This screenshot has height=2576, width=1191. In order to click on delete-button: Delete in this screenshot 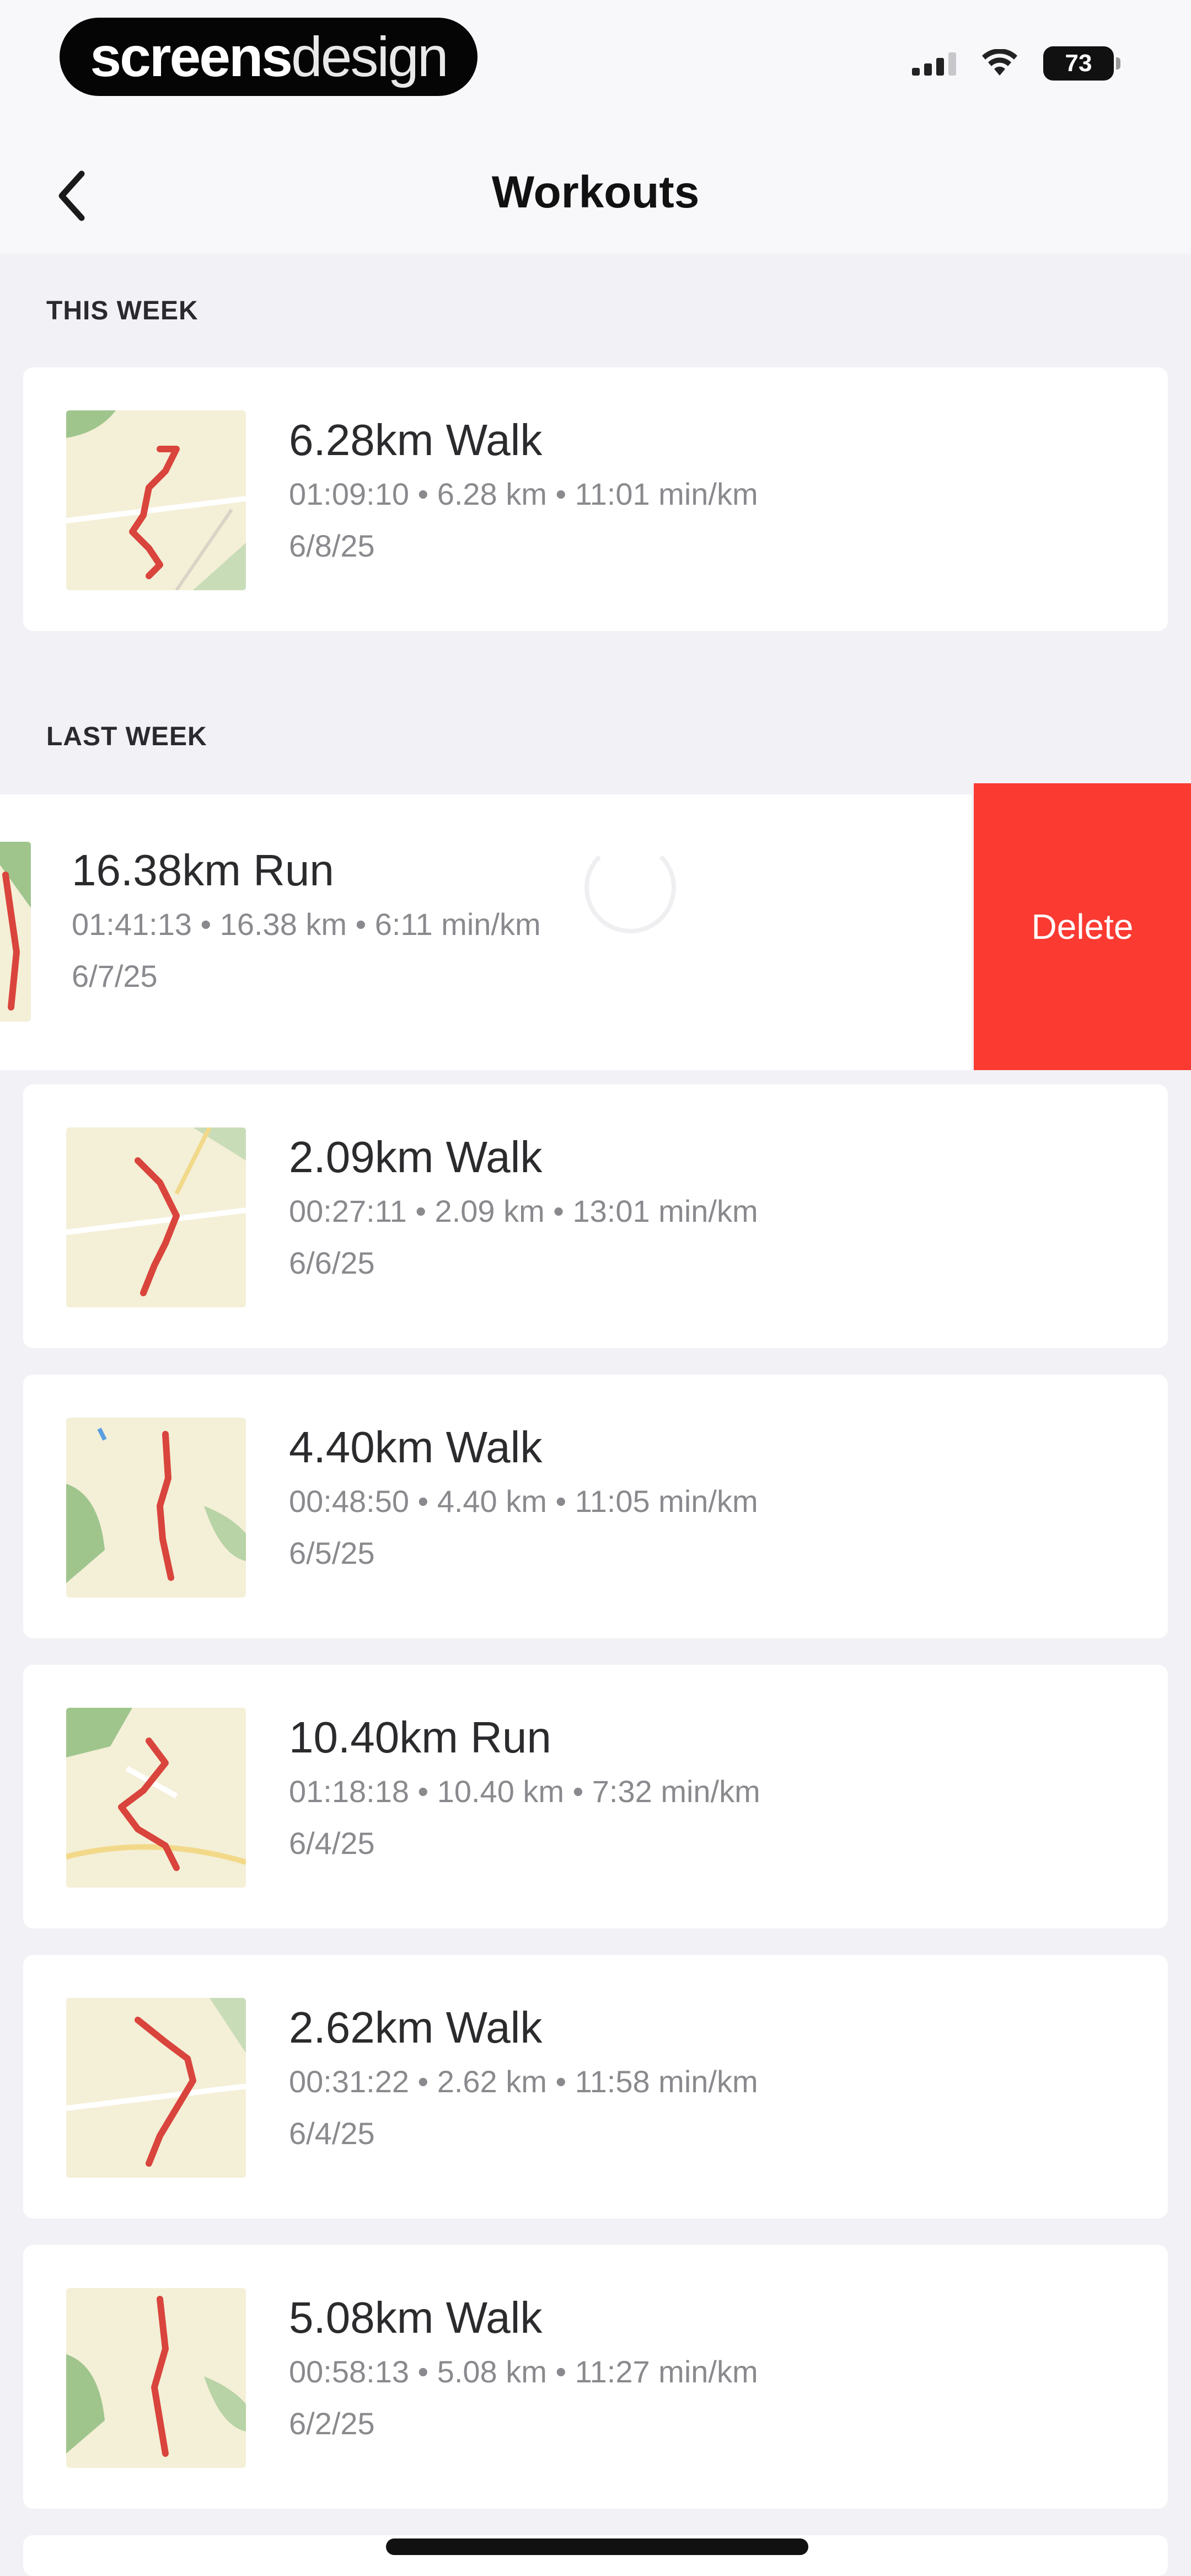, I will do `click(1082, 926)`.